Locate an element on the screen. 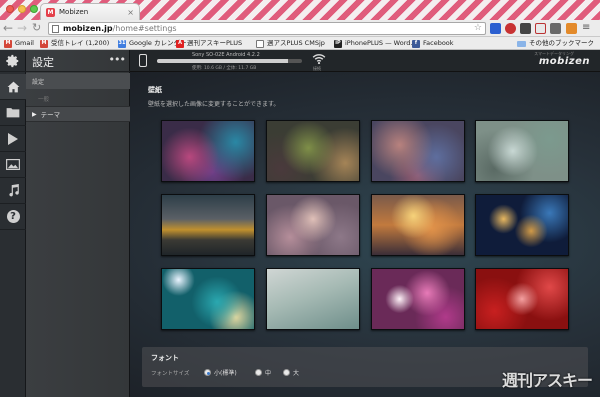  bookmark-ascii-plus: A 週刊アスキーPLUS is located at coordinates (209, 43).